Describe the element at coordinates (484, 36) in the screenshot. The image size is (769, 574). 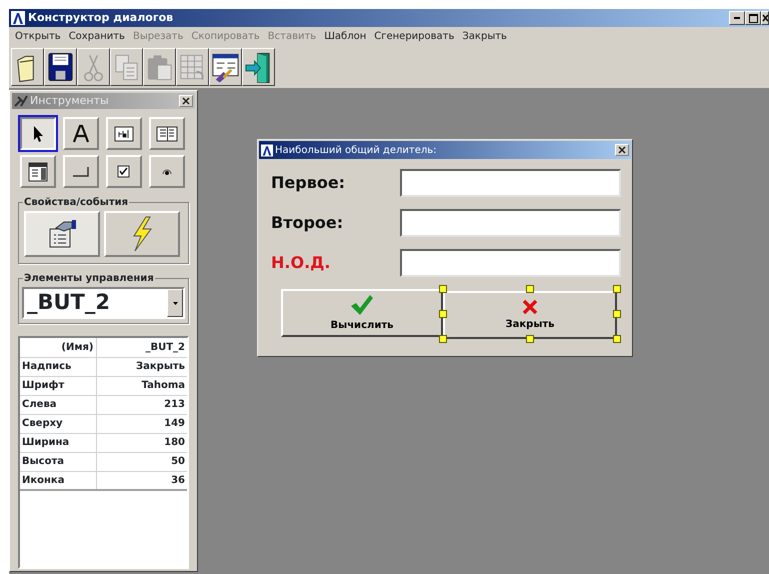
I see `menu-item: Закрыть` at that location.